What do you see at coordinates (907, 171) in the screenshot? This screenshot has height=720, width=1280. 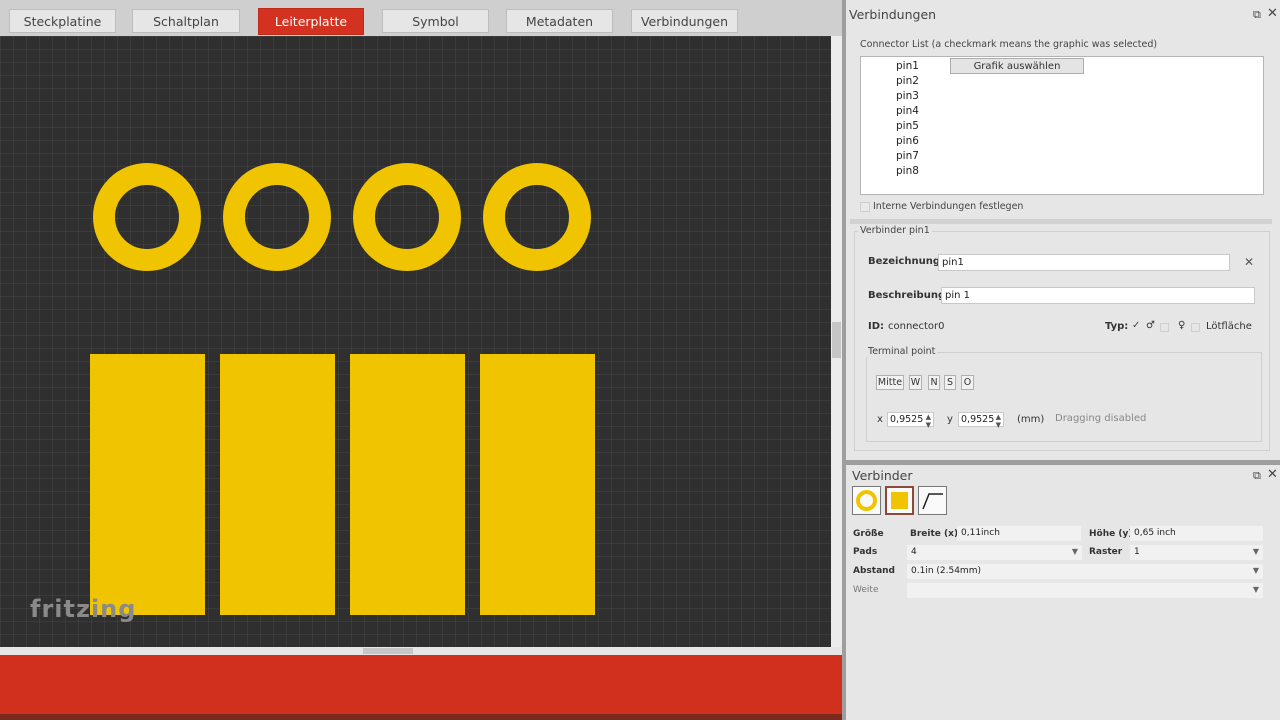 I see `list-item-pin8: pin8` at bounding box center [907, 171].